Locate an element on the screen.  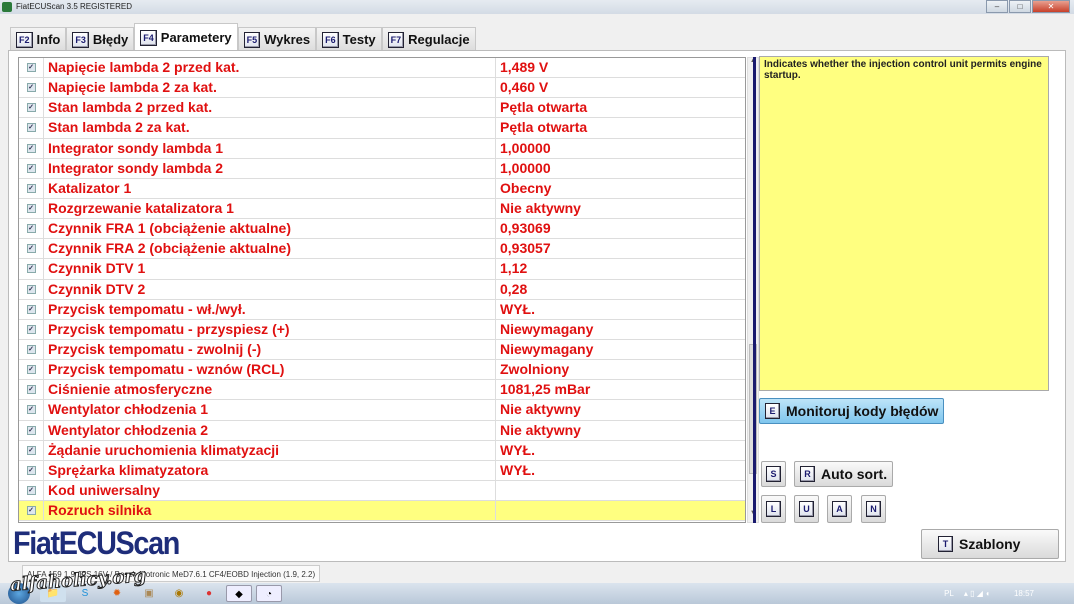
table-row: ✓ Napięcie lambda 2 przed kat. 1,489 V is located at coordinates (382, 68).